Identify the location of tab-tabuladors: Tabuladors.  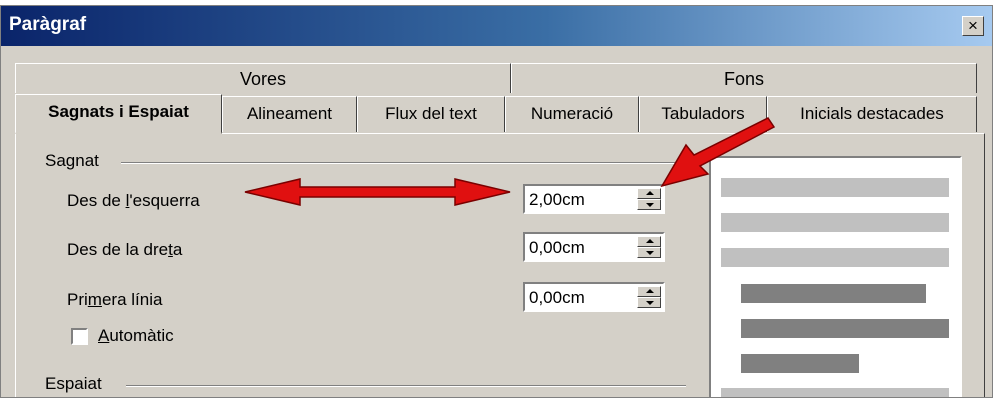
(703, 114).